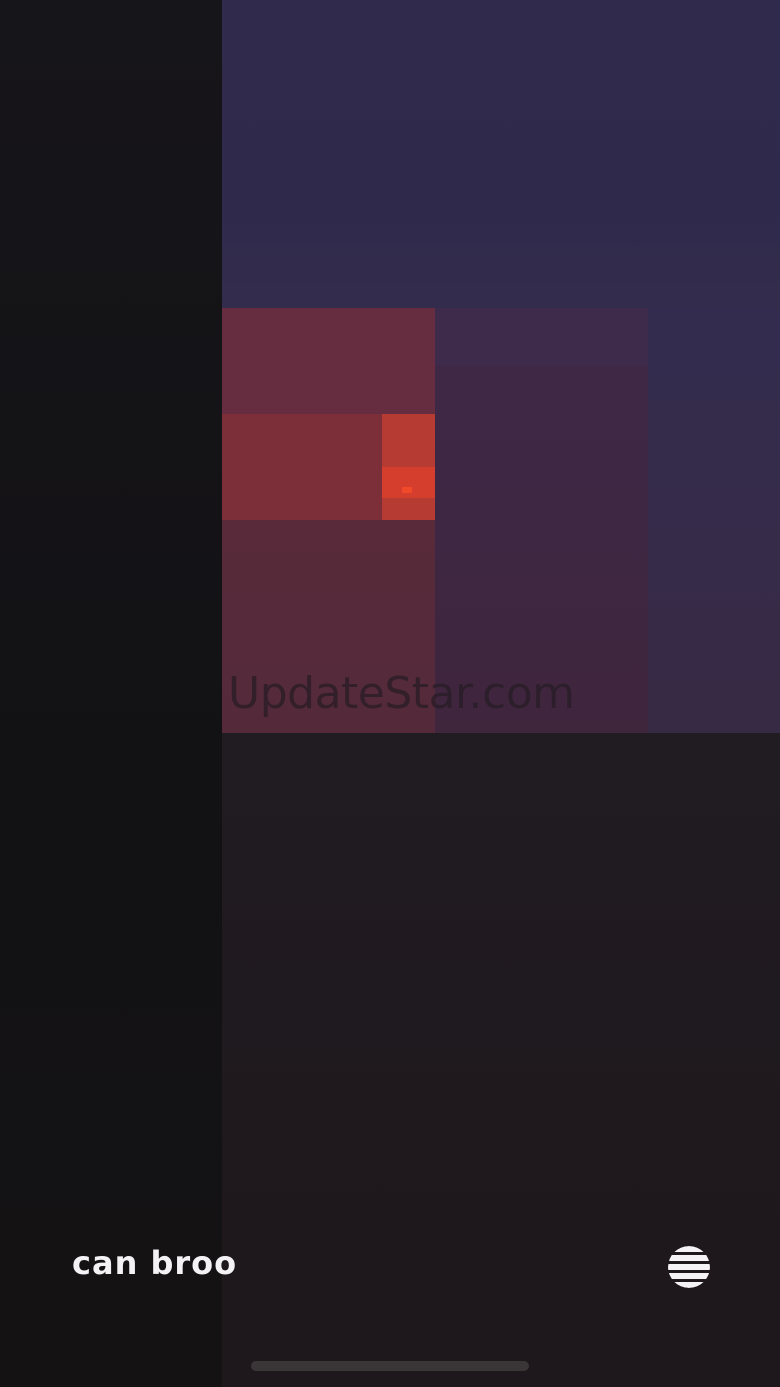 Image resolution: width=780 pixels, height=1387 pixels. I want to click on red-upper-block, so click(328, 361).